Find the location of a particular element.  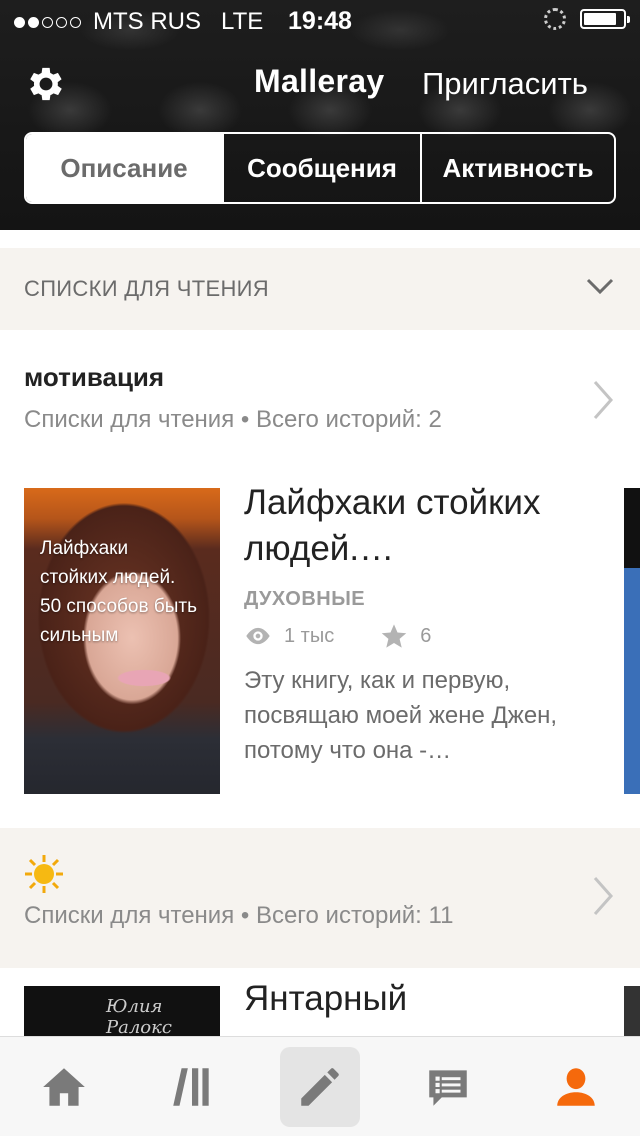

star-icon is located at coordinates (394, 636).